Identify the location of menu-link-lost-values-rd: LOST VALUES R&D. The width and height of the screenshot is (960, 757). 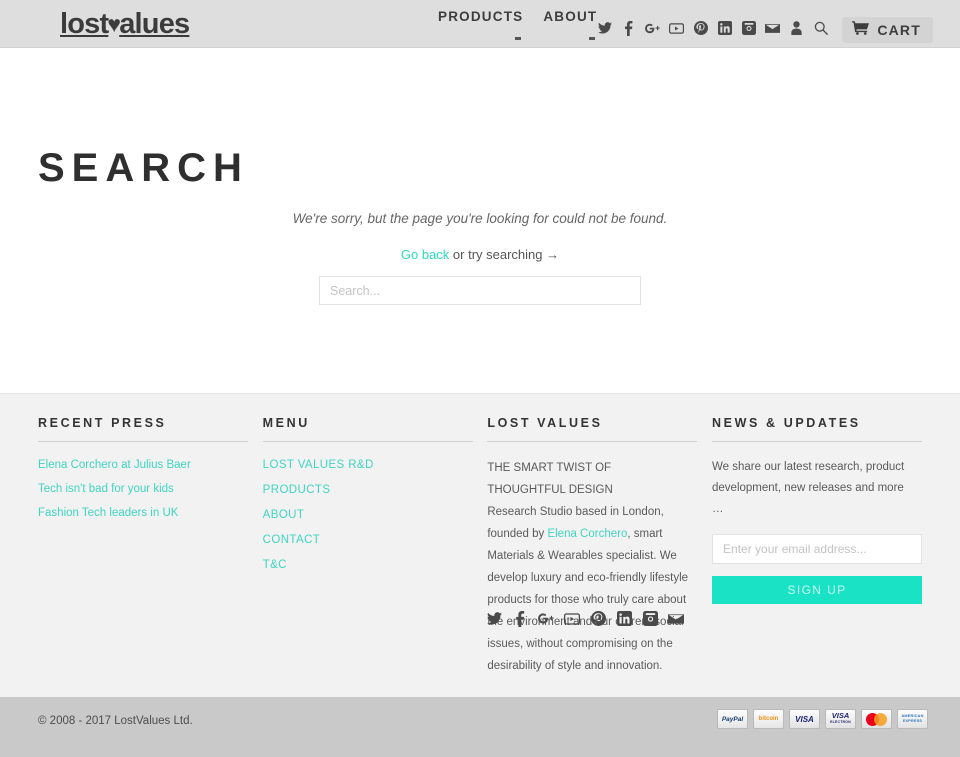
(375, 465).